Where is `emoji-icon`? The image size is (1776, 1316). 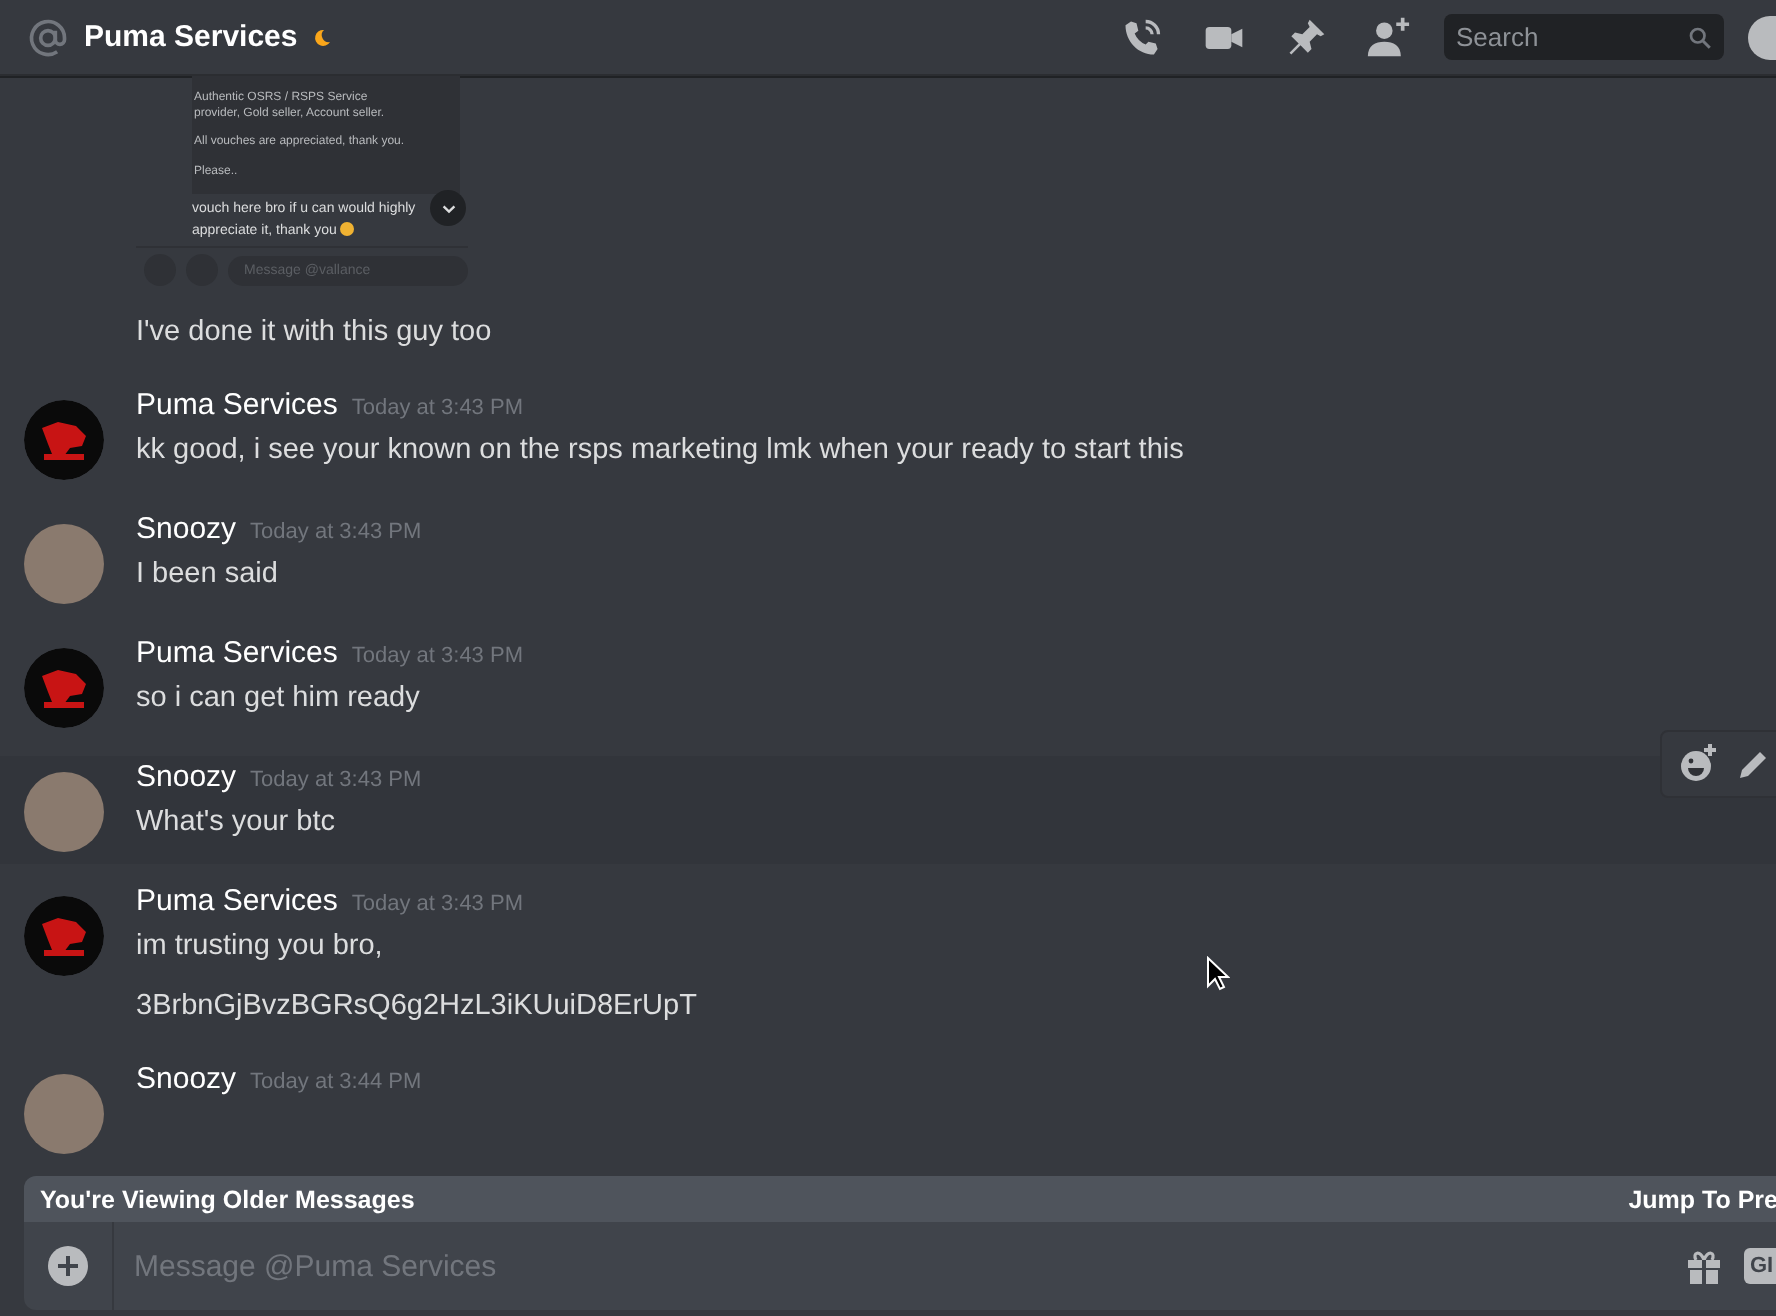 emoji-icon is located at coordinates (347, 229).